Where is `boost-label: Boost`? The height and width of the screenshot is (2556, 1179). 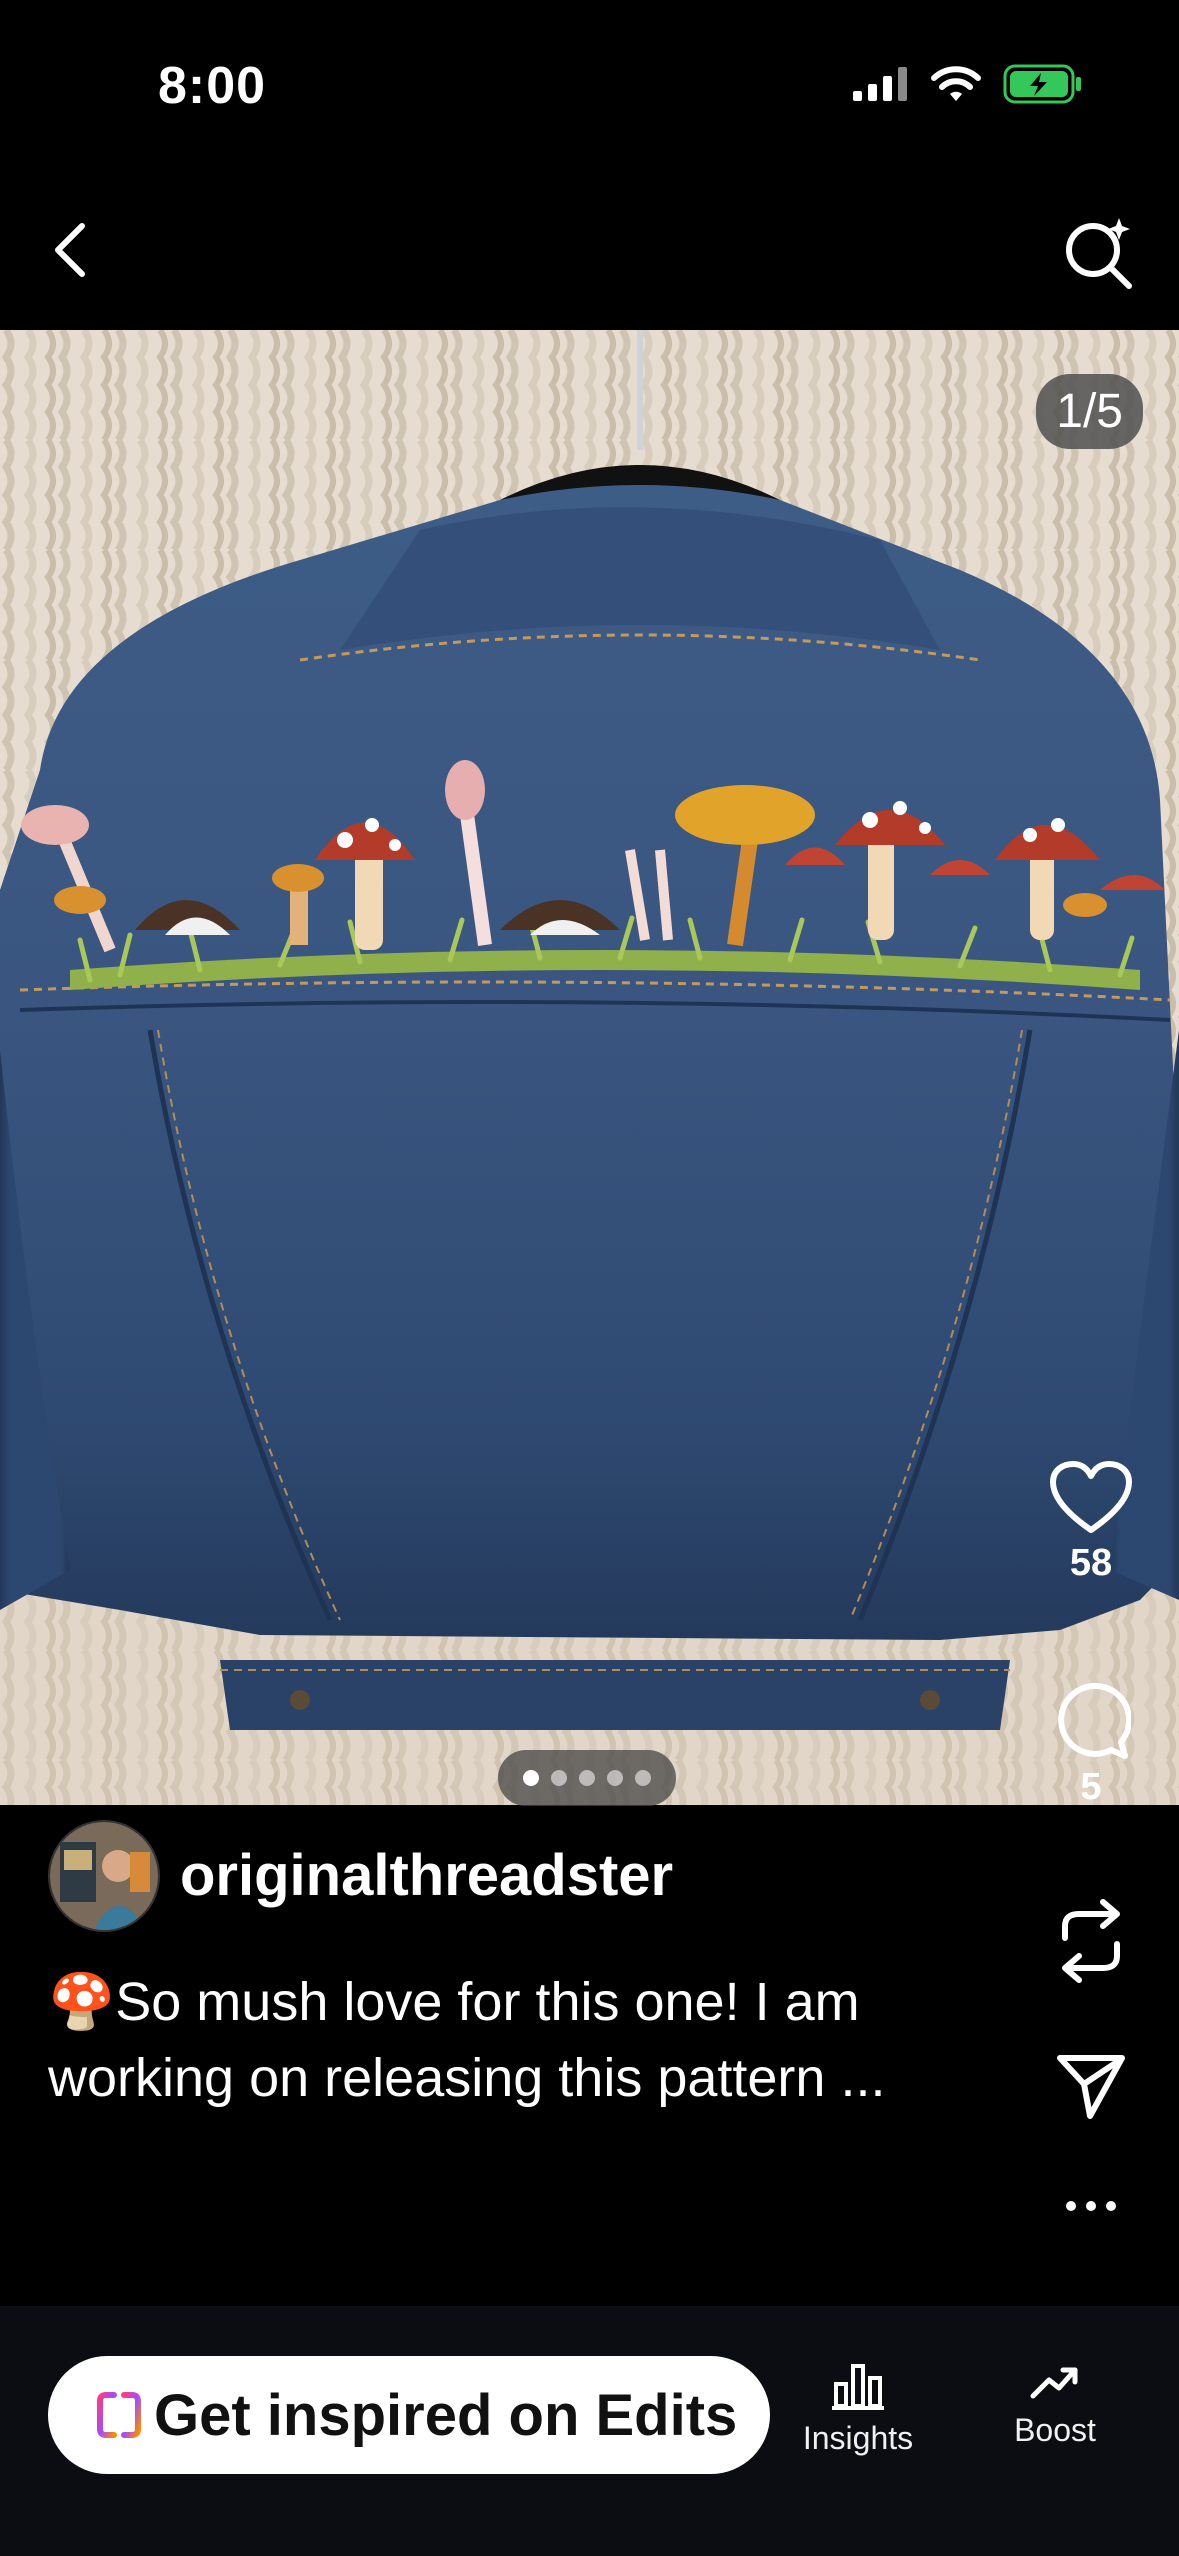 boost-label: Boost is located at coordinates (1055, 2430).